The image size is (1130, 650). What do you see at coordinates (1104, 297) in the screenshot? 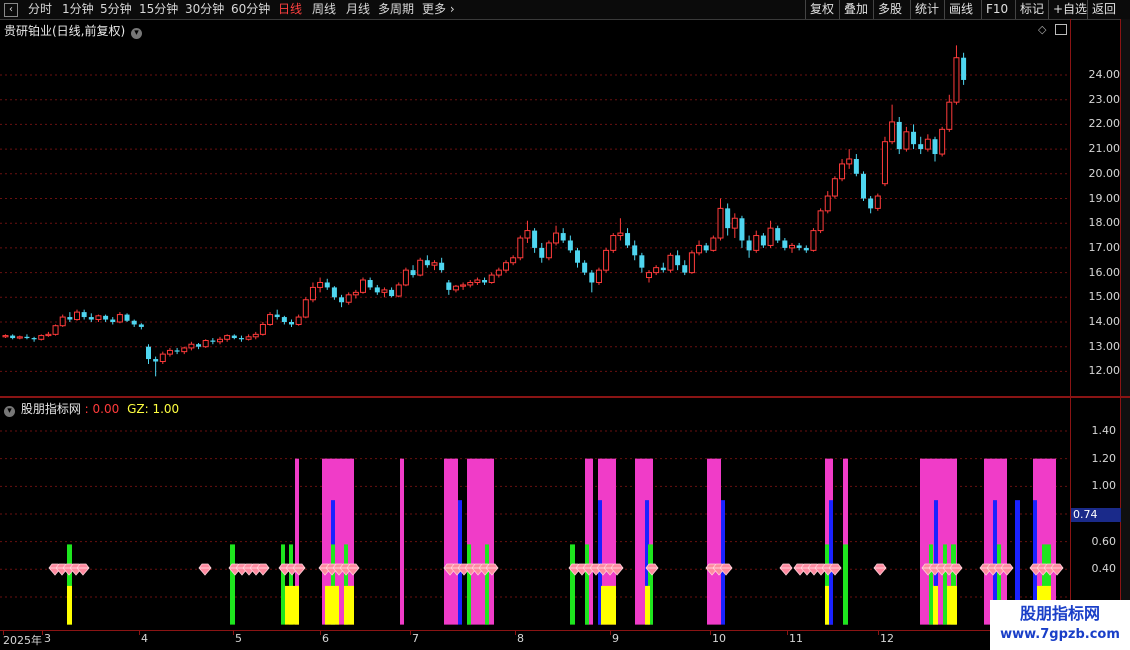
I see `price-tick-9: 15.00` at bounding box center [1104, 297].